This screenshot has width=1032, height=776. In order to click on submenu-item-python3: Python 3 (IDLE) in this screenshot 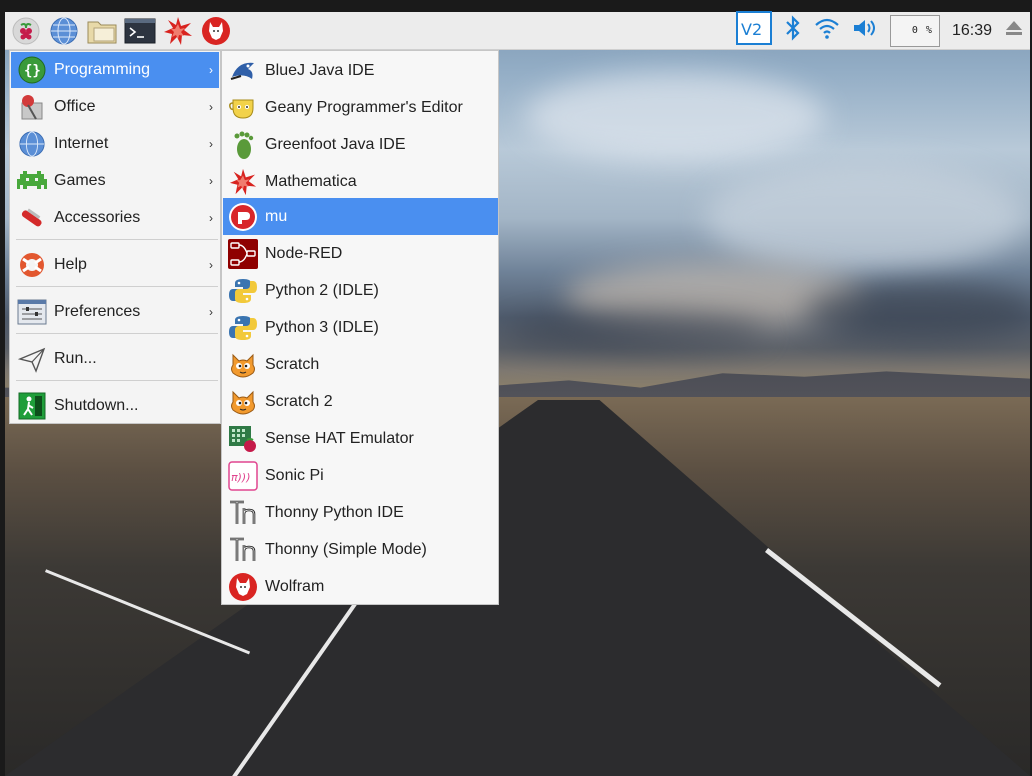, I will do `click(360, 327)`.